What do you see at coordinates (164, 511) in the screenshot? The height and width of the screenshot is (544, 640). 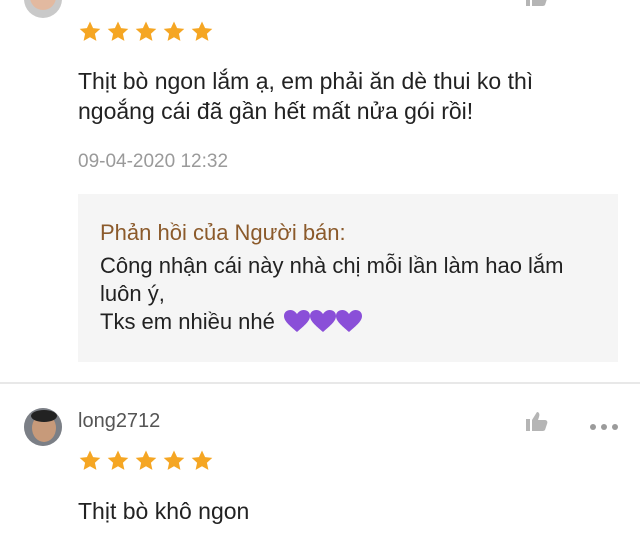 I see `review-text: Thịt bò khô ngon` at bounding box center [164, 511].